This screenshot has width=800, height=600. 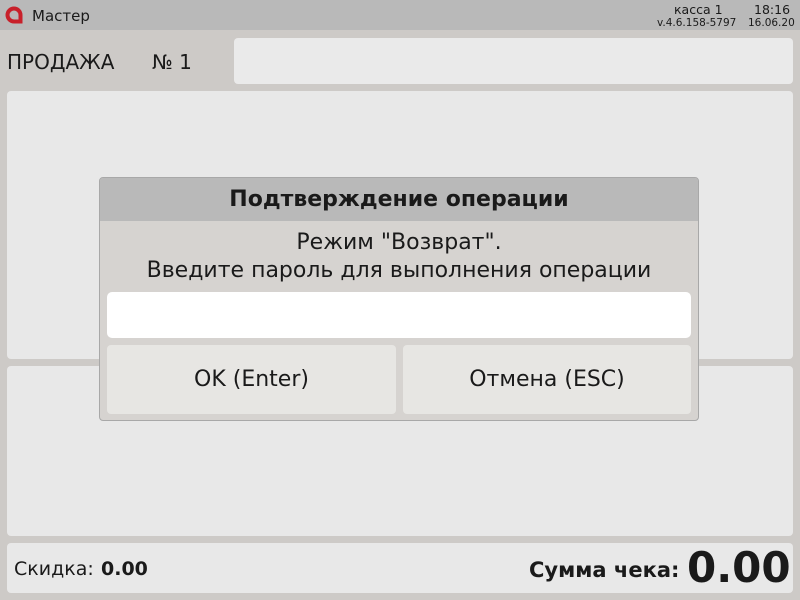 I want to click on user-name: Мастер, so click(x=61, y=16).